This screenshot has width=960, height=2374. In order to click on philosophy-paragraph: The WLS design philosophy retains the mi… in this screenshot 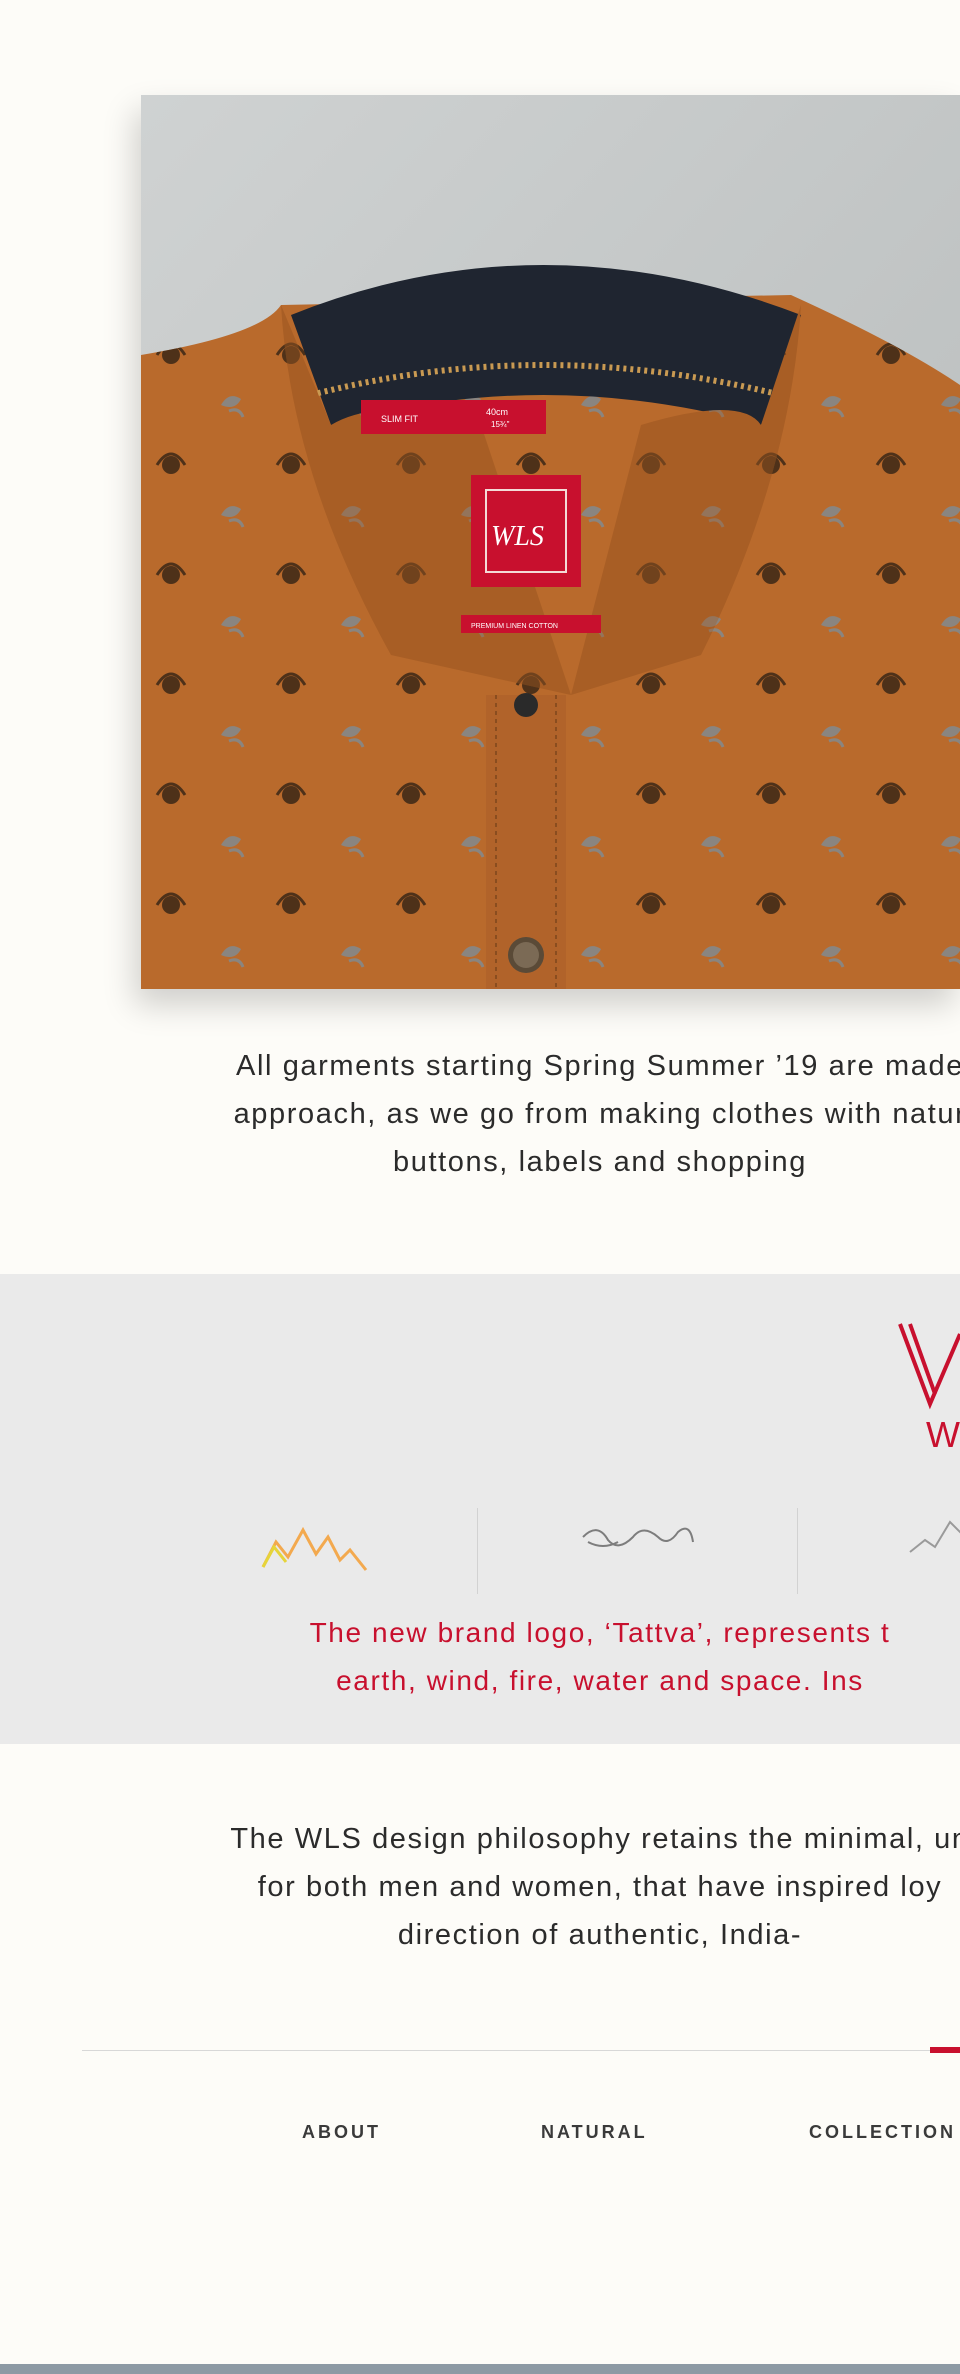, I will do `click(540, 1887)`.